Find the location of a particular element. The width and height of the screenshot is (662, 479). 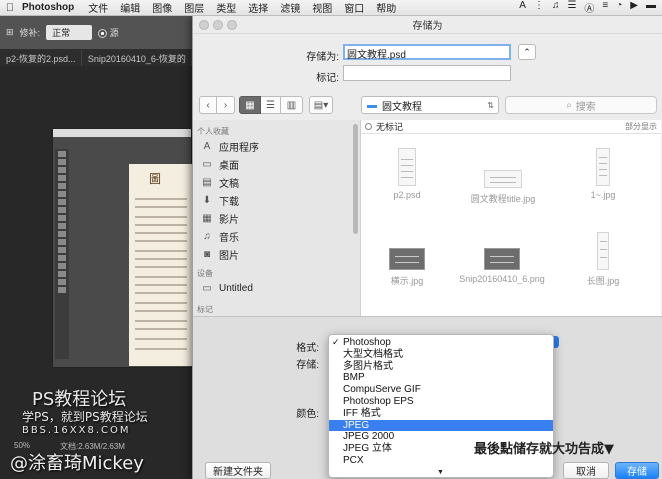

menu-extra-icon: ≡ is located at coordinates (605, 7).